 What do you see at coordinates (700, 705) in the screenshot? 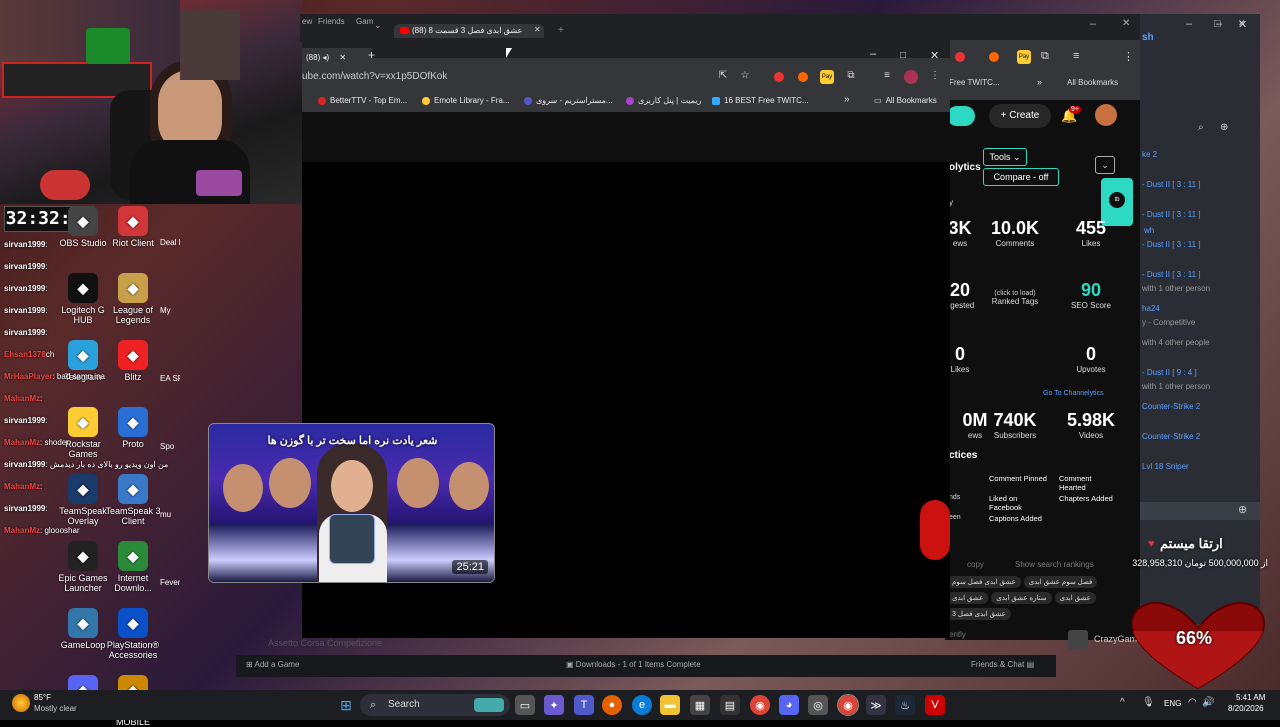
I see `store-icon: ▦` at bounding box center [700, 705].